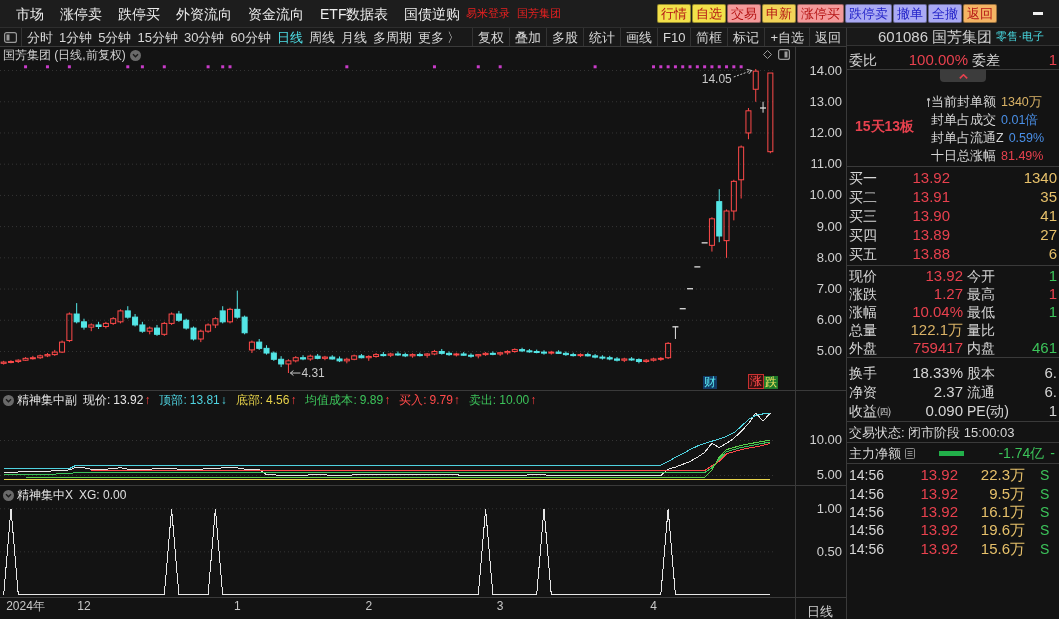 This screenshot has height=619, width=1059. I want to click on stat-value: 2.37, so click(947, 391).